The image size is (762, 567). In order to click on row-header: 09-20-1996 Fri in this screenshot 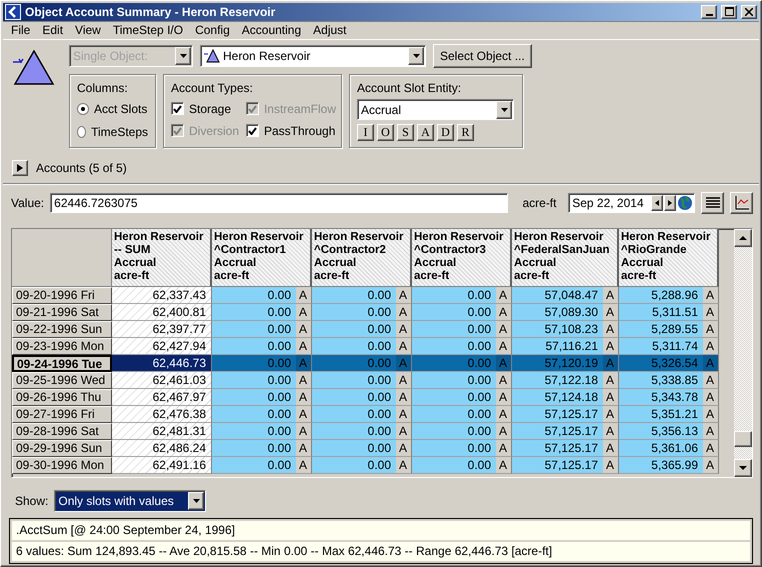, I will do `click(62, 295)`.